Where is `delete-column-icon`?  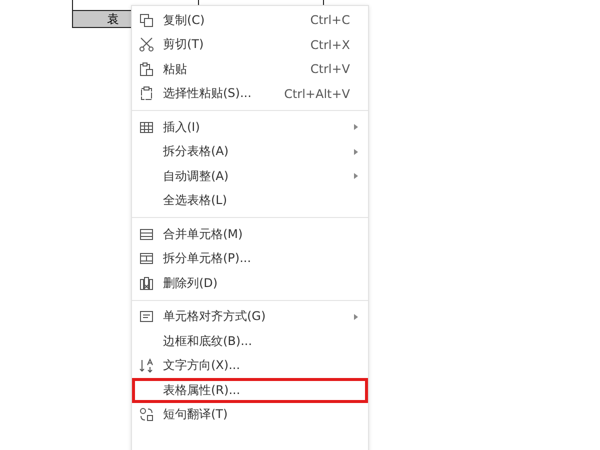 delete-column-icon is located at coordinates (146, 283).